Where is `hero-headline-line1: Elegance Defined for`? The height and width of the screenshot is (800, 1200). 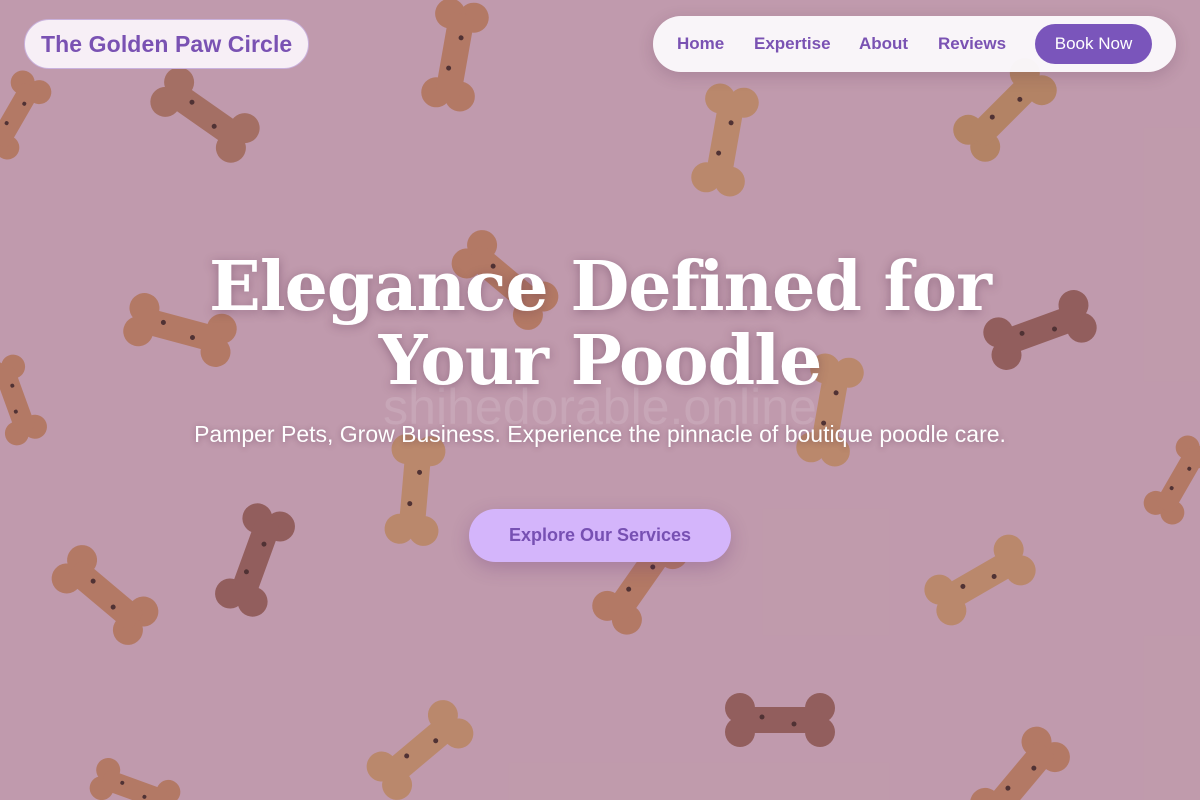 hero-headline-line1: Elegance Defined for is located at coordinates (600, 287).